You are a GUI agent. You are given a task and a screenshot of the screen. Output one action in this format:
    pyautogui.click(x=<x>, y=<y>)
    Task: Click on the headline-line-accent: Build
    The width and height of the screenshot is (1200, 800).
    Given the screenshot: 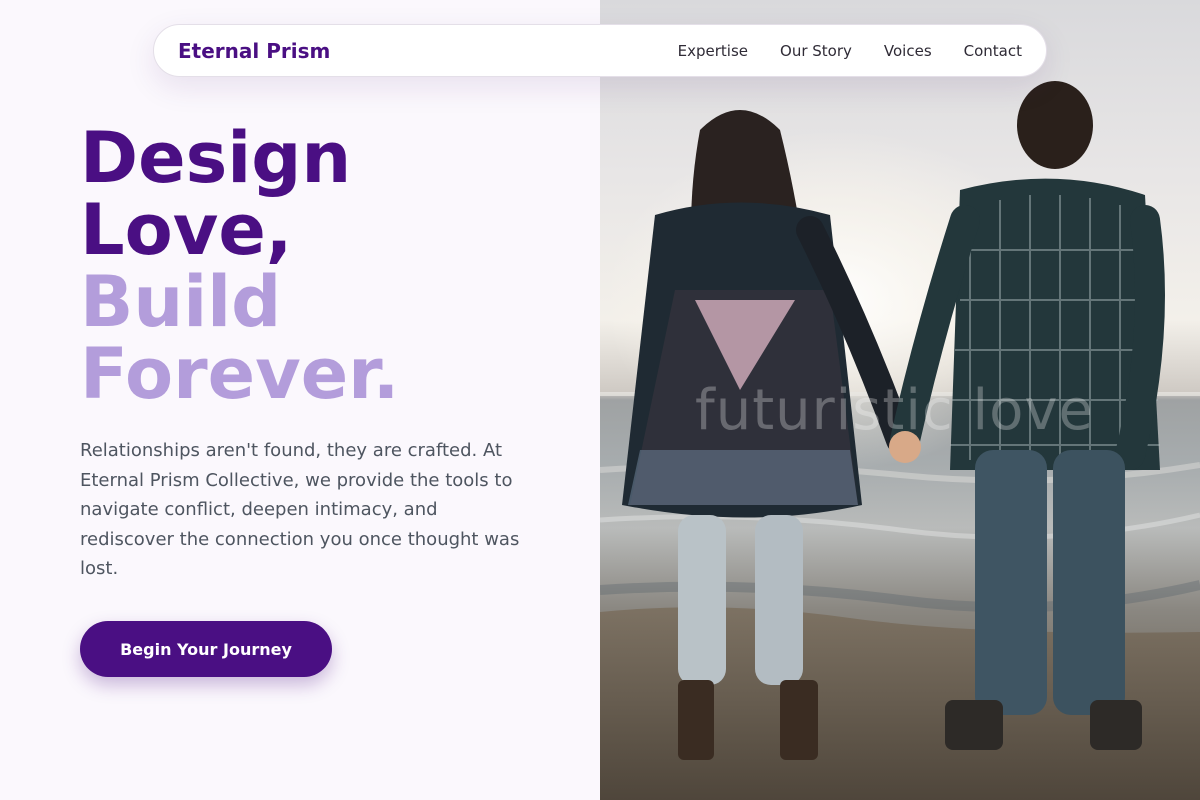 What is the action you would take?
    pyautogui.click(x=181, y=302)
    